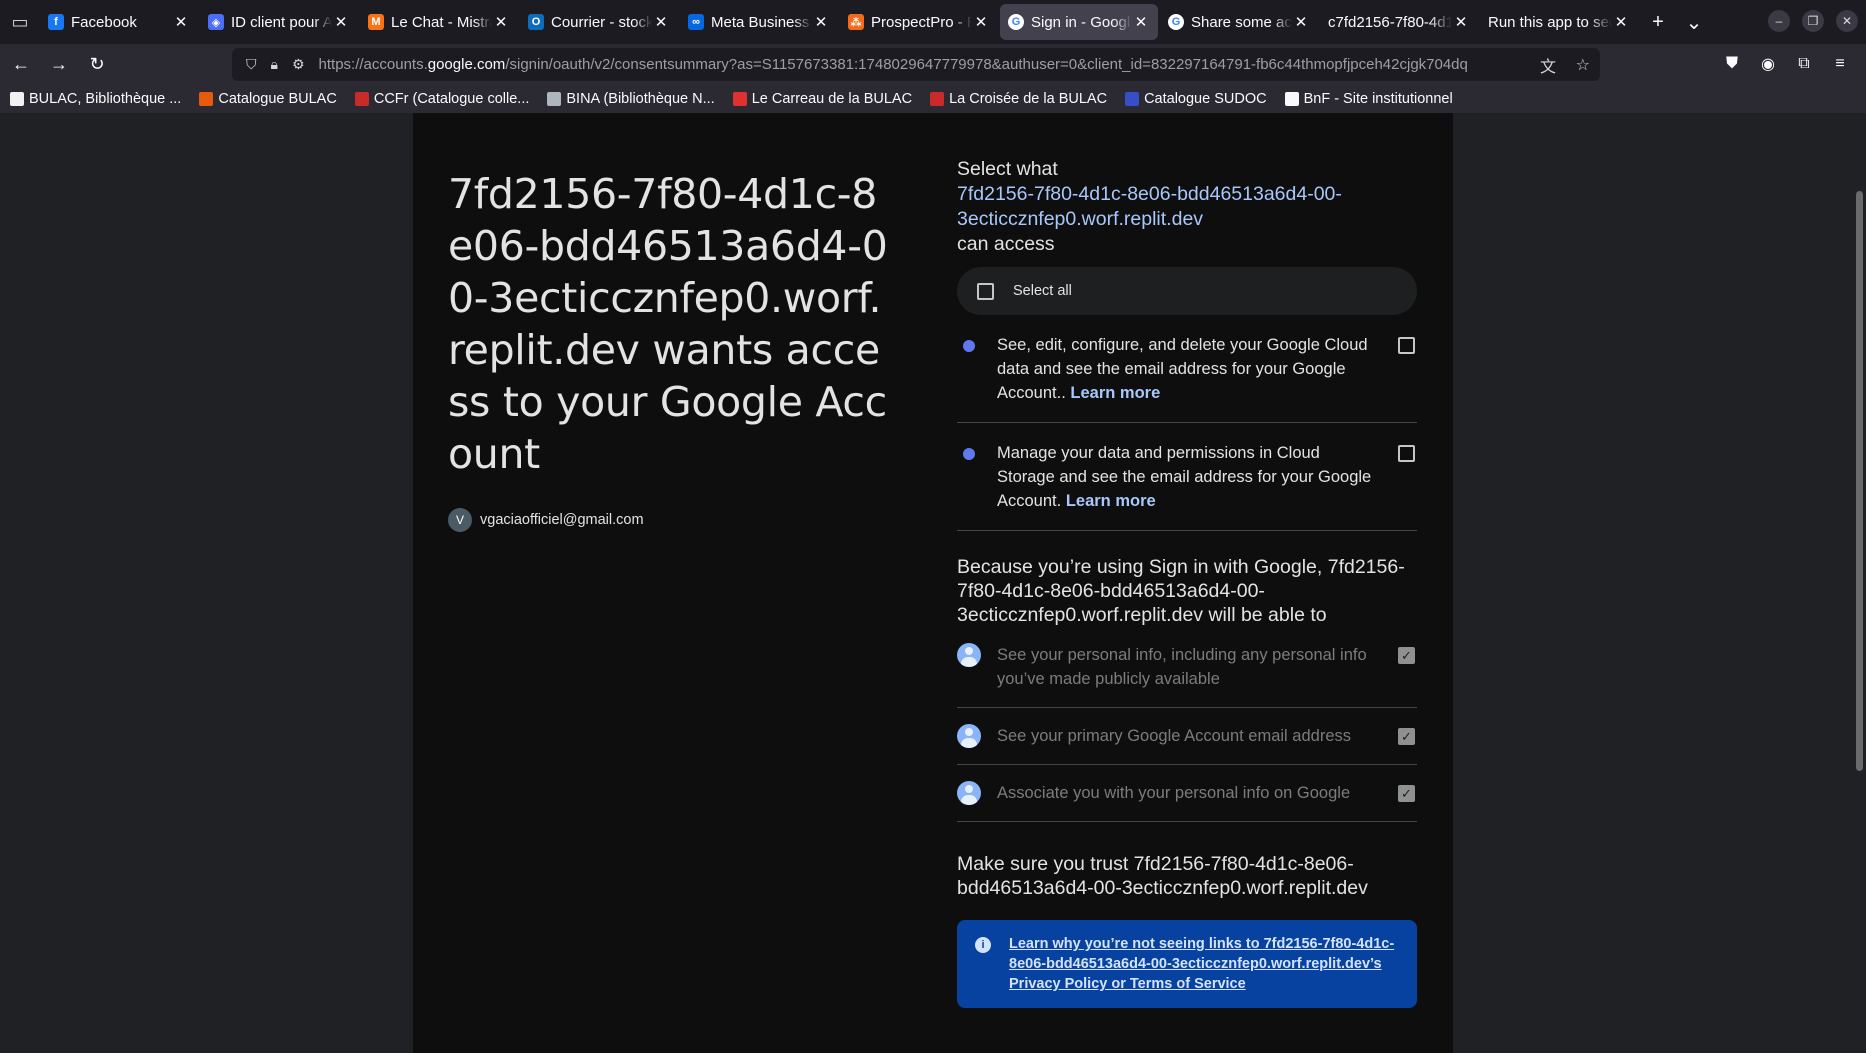 The height and width of the screenshot is (1053, 1866). Describe the element at coordinates (1658, 22) in the screenshot. I see `new-tab-icon: +` at that location.